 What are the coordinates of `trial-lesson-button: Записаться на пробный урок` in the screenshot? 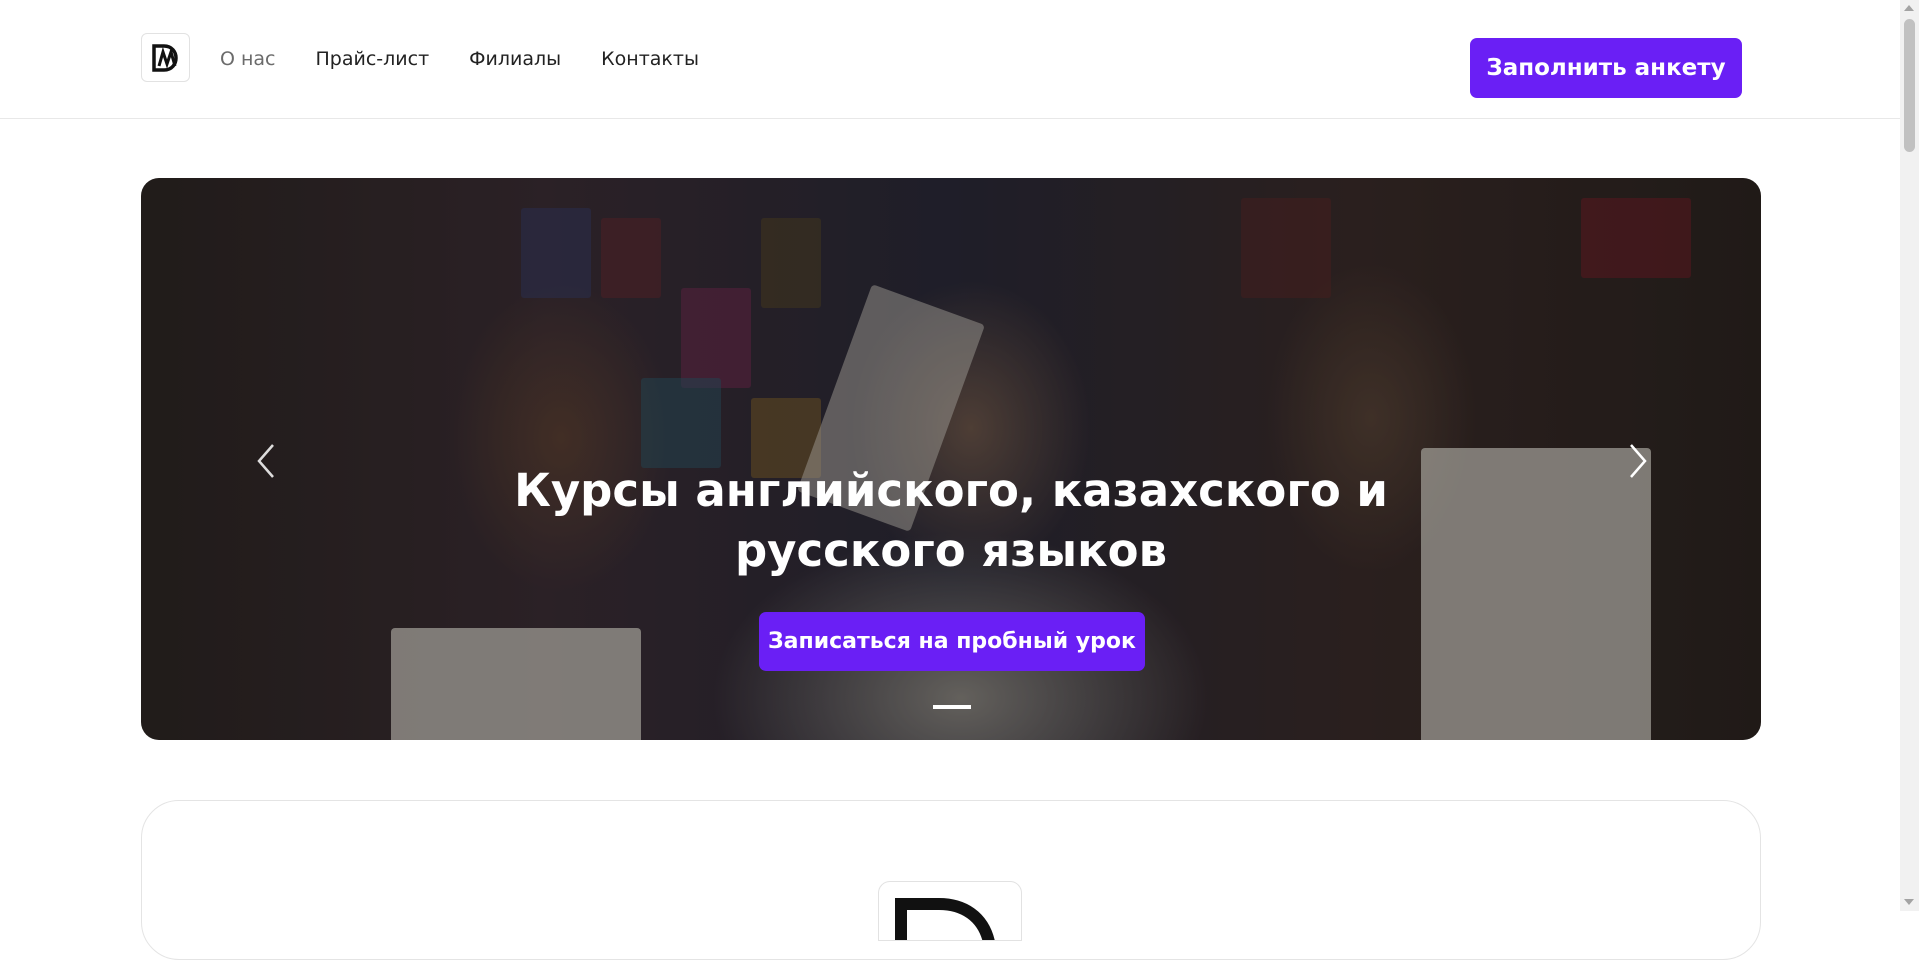 It's located at (952, 641).